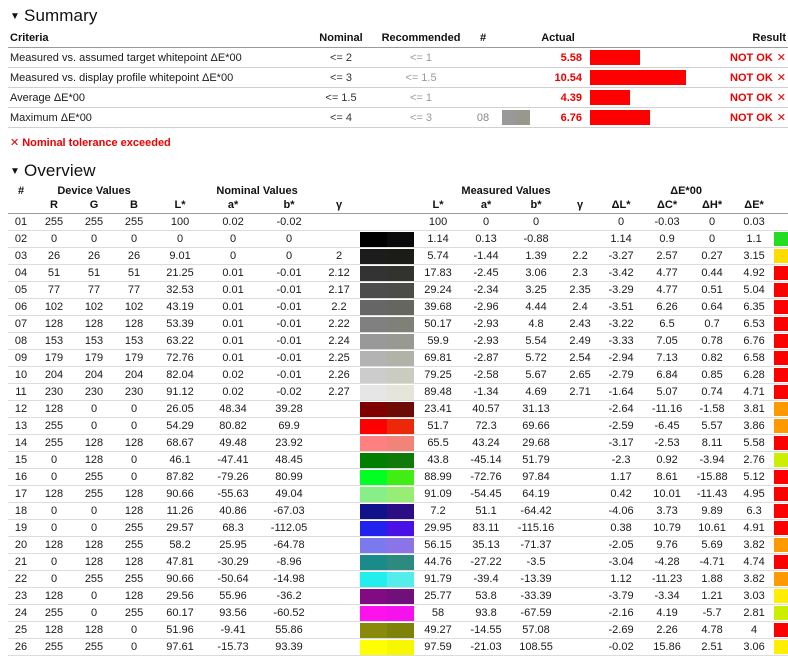  Describe the element at coordinates (54, 494) in the screenshot. I see `overview-device-r: 128` at that location.